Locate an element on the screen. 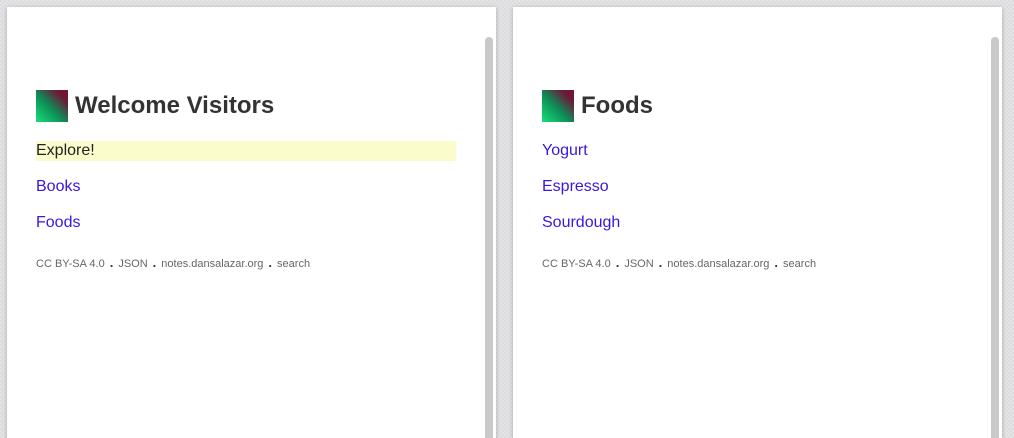 The width and height of the screenshot is (1014, 438). highlighted-paragraph: Explore! is located at coordinates (246, 151).